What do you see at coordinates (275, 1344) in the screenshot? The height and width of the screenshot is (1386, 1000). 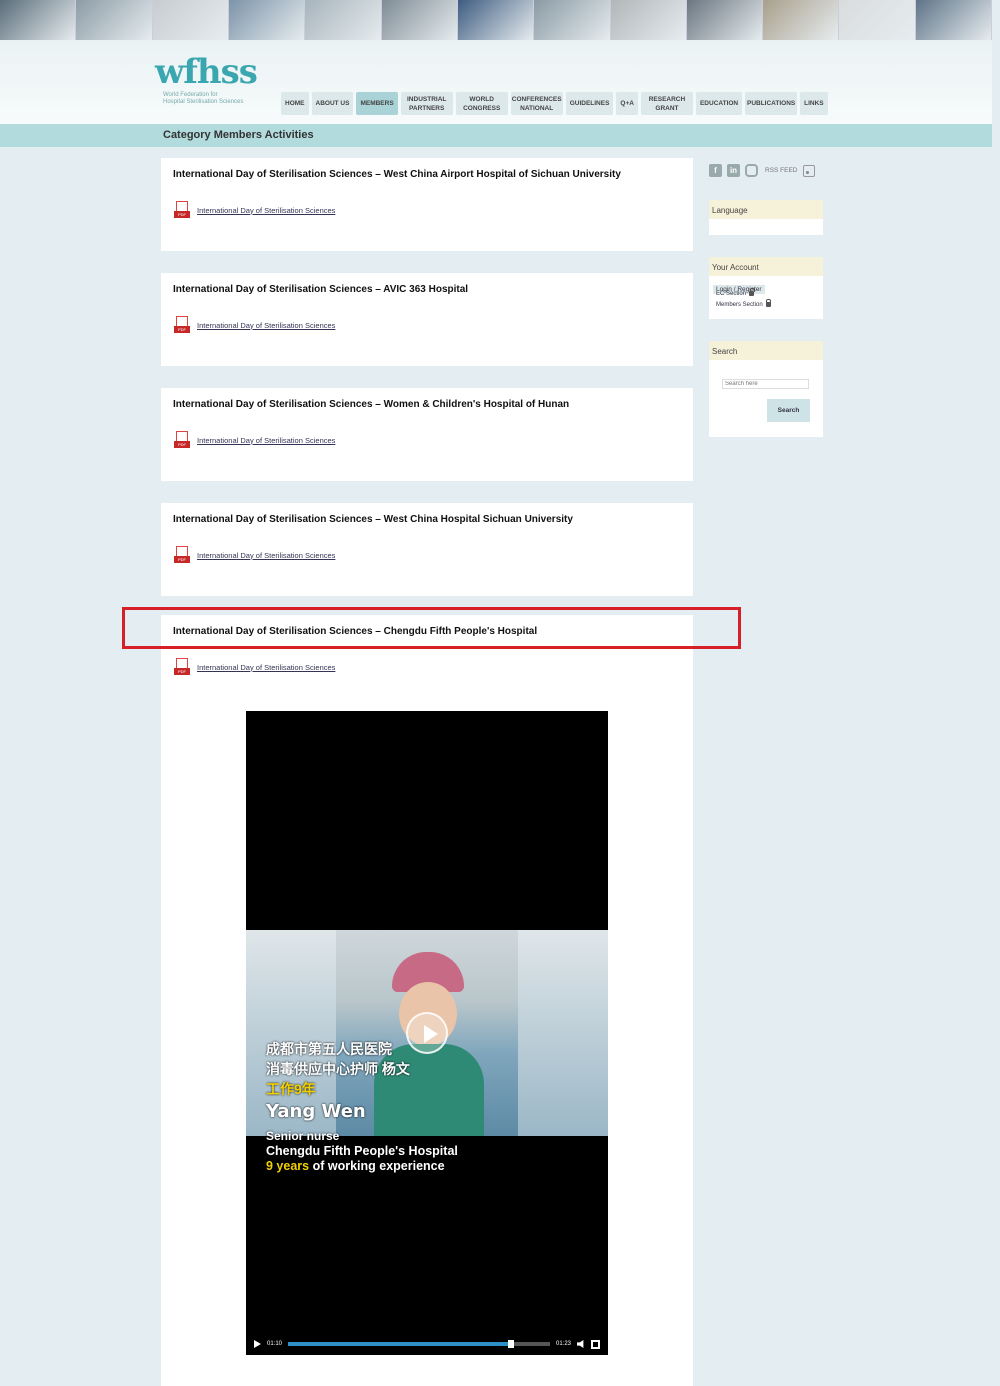 I see `time-current: 01:10` at bounding box center [275, 1344].